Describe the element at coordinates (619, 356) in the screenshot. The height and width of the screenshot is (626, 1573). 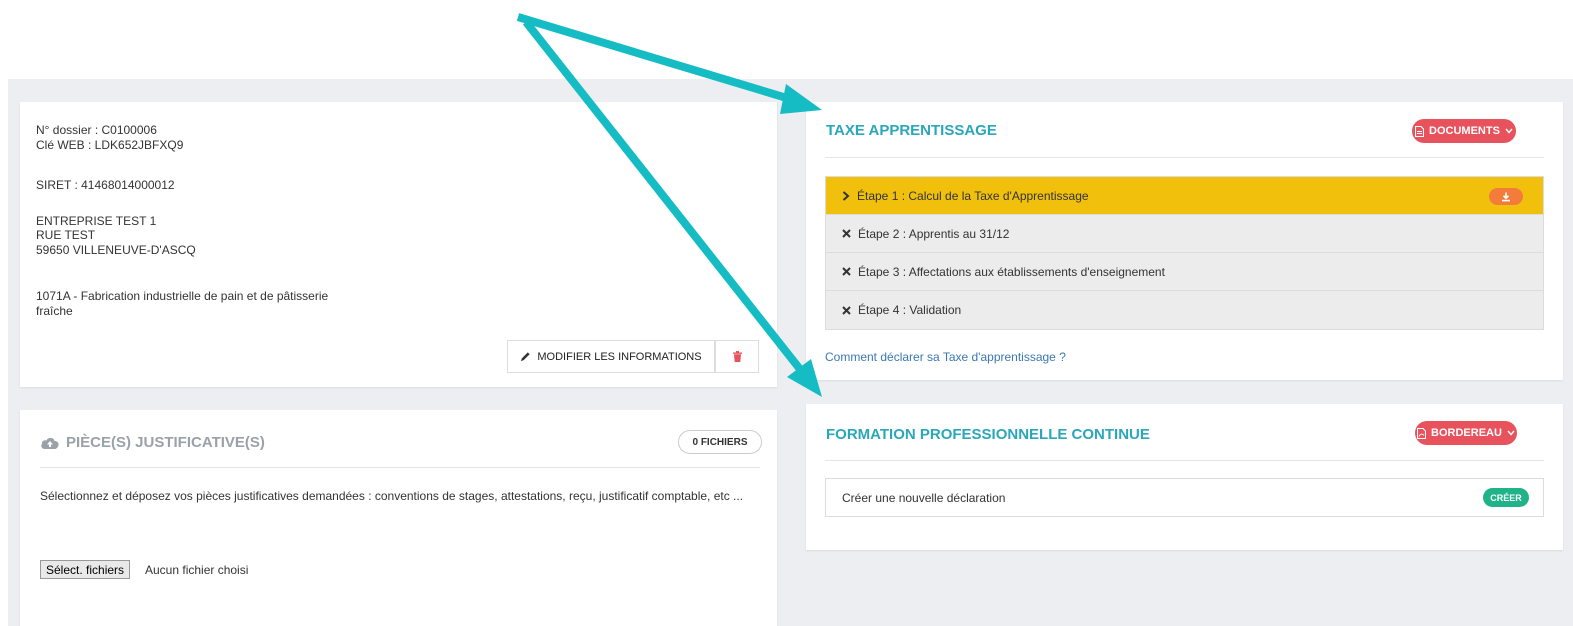
I see `modify-info-label: MODIFIER LES INFORMATIONS` at that location.